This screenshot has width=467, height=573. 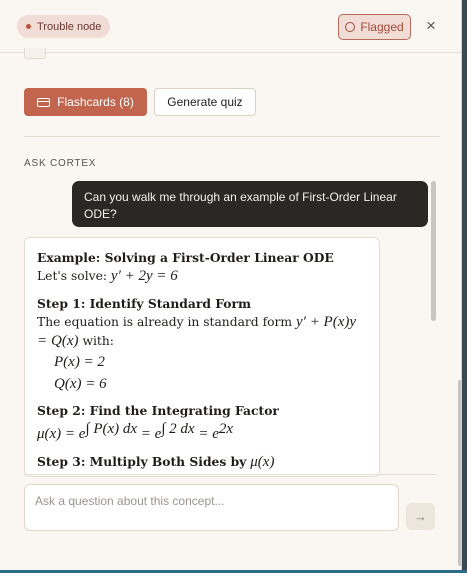 What do you see at coordinates (69, 26) in the screenshot?
I see `status-badge-label: Trouble node` at bounding box center [69, 26].